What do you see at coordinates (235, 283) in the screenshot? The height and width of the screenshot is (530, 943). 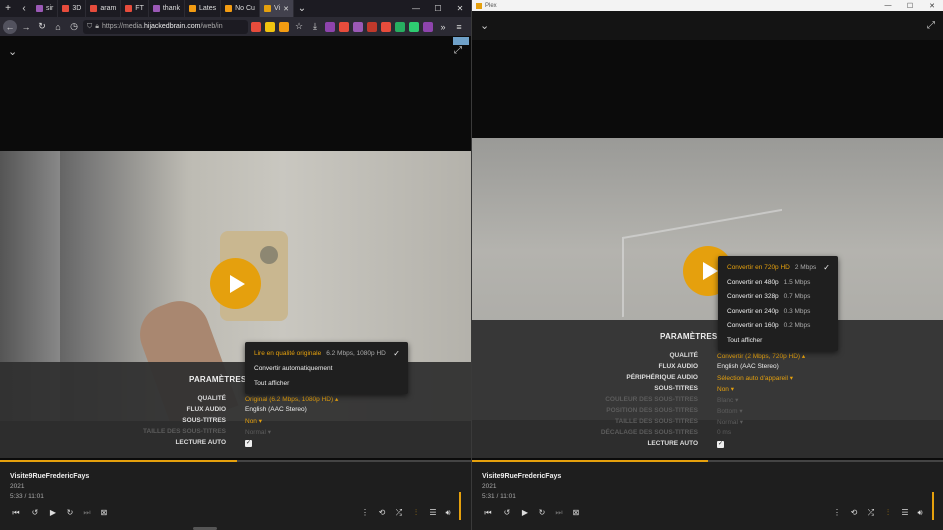 I see `play-icon` at bounding box center [235, 283].